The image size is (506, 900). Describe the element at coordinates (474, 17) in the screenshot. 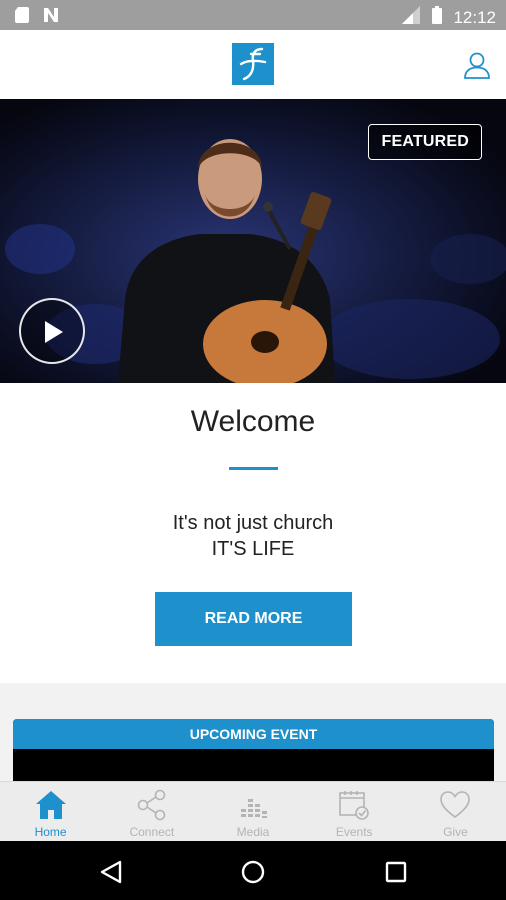

I see `status-time: 12:12` at that location.